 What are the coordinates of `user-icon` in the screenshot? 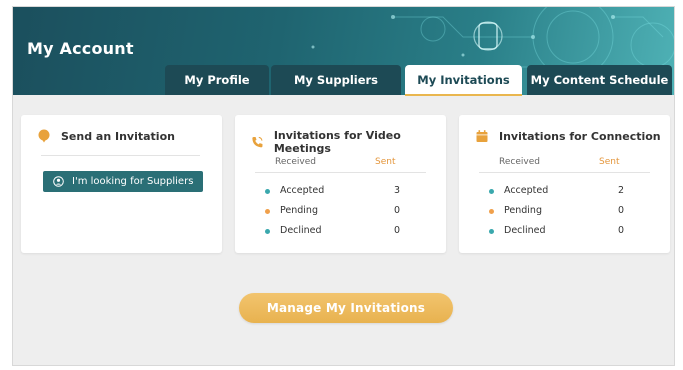 It's located at (58, 181).